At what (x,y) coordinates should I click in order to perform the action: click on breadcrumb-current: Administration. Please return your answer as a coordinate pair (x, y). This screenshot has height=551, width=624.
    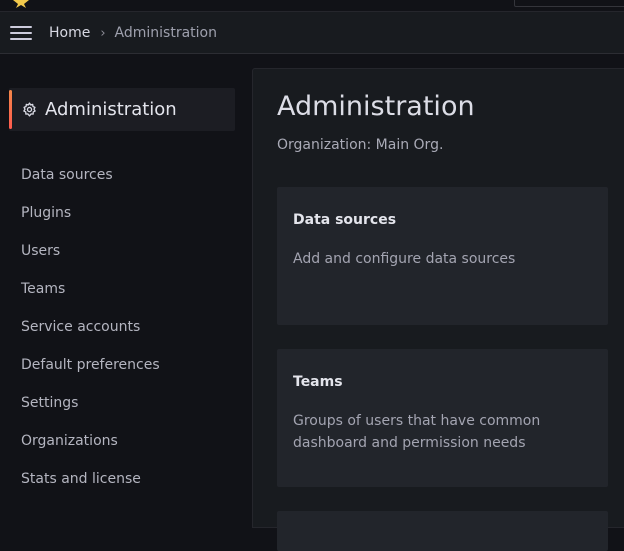
    Looking at the image, I should click on (165, 33).